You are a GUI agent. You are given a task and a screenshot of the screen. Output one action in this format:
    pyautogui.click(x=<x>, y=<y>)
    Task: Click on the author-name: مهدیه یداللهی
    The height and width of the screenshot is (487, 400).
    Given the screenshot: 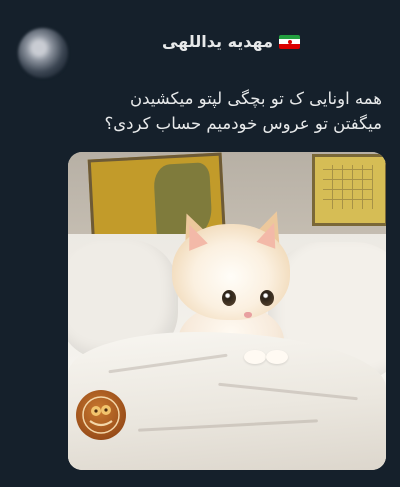 What is the action you would take?
    pyautogui.click(x=217, y=41)
    